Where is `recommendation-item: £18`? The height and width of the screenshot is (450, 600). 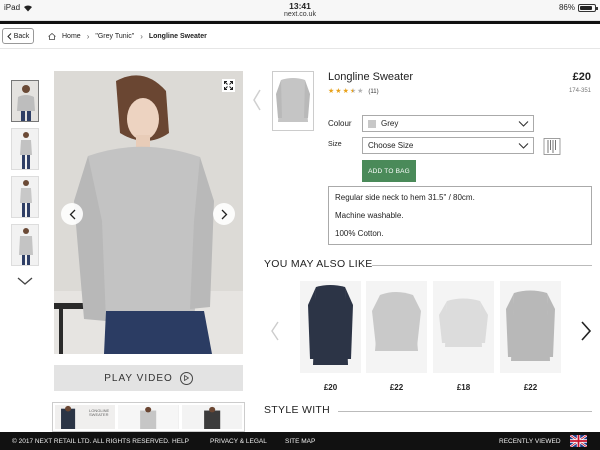 recommendation-item: £18 is located at coordinates (463, 336).